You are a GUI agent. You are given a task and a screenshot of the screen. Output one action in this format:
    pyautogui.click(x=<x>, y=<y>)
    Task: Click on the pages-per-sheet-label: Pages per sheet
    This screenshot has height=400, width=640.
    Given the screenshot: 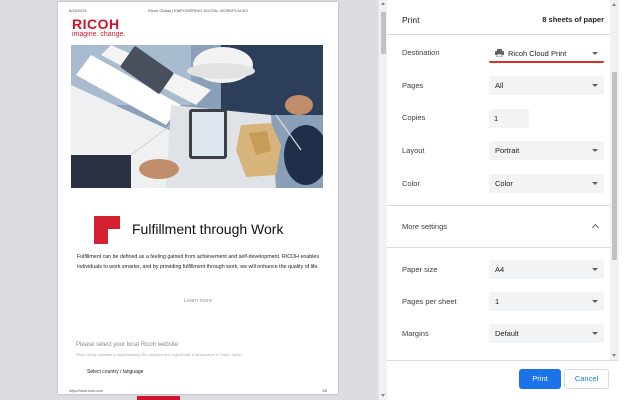 What is the action you would take?
    pyautogui.click(x=429, y=301)
    